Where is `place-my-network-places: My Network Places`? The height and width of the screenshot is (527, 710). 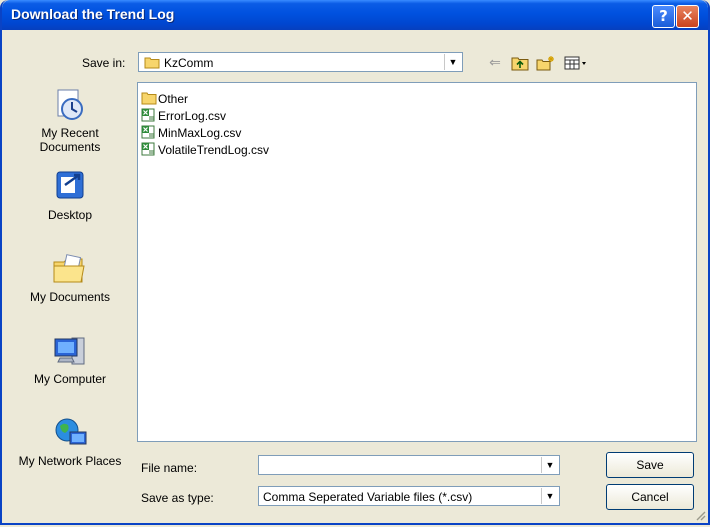 place-my-network-places: My Network Places is located at coordinates (70, 442).